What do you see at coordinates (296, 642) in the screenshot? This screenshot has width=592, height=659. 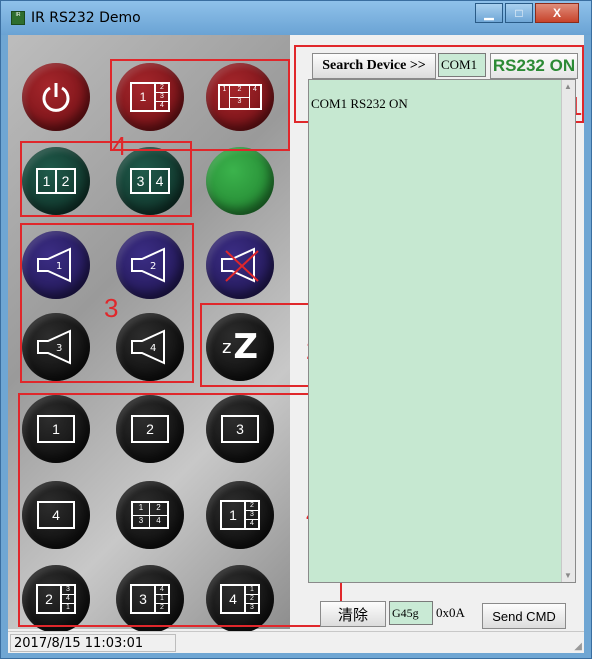 I see `status-bar: 2017/8/15 11:03:01 ◢` at bounding box center [296, 642].